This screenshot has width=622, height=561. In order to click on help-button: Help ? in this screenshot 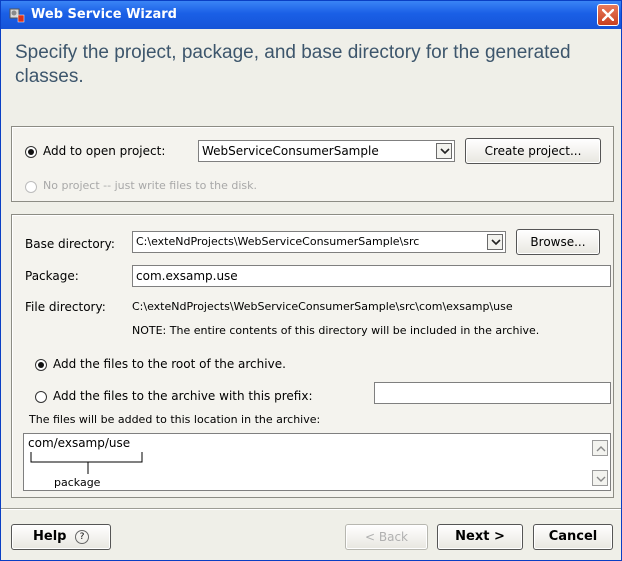, I will do `click(61, 537)`.